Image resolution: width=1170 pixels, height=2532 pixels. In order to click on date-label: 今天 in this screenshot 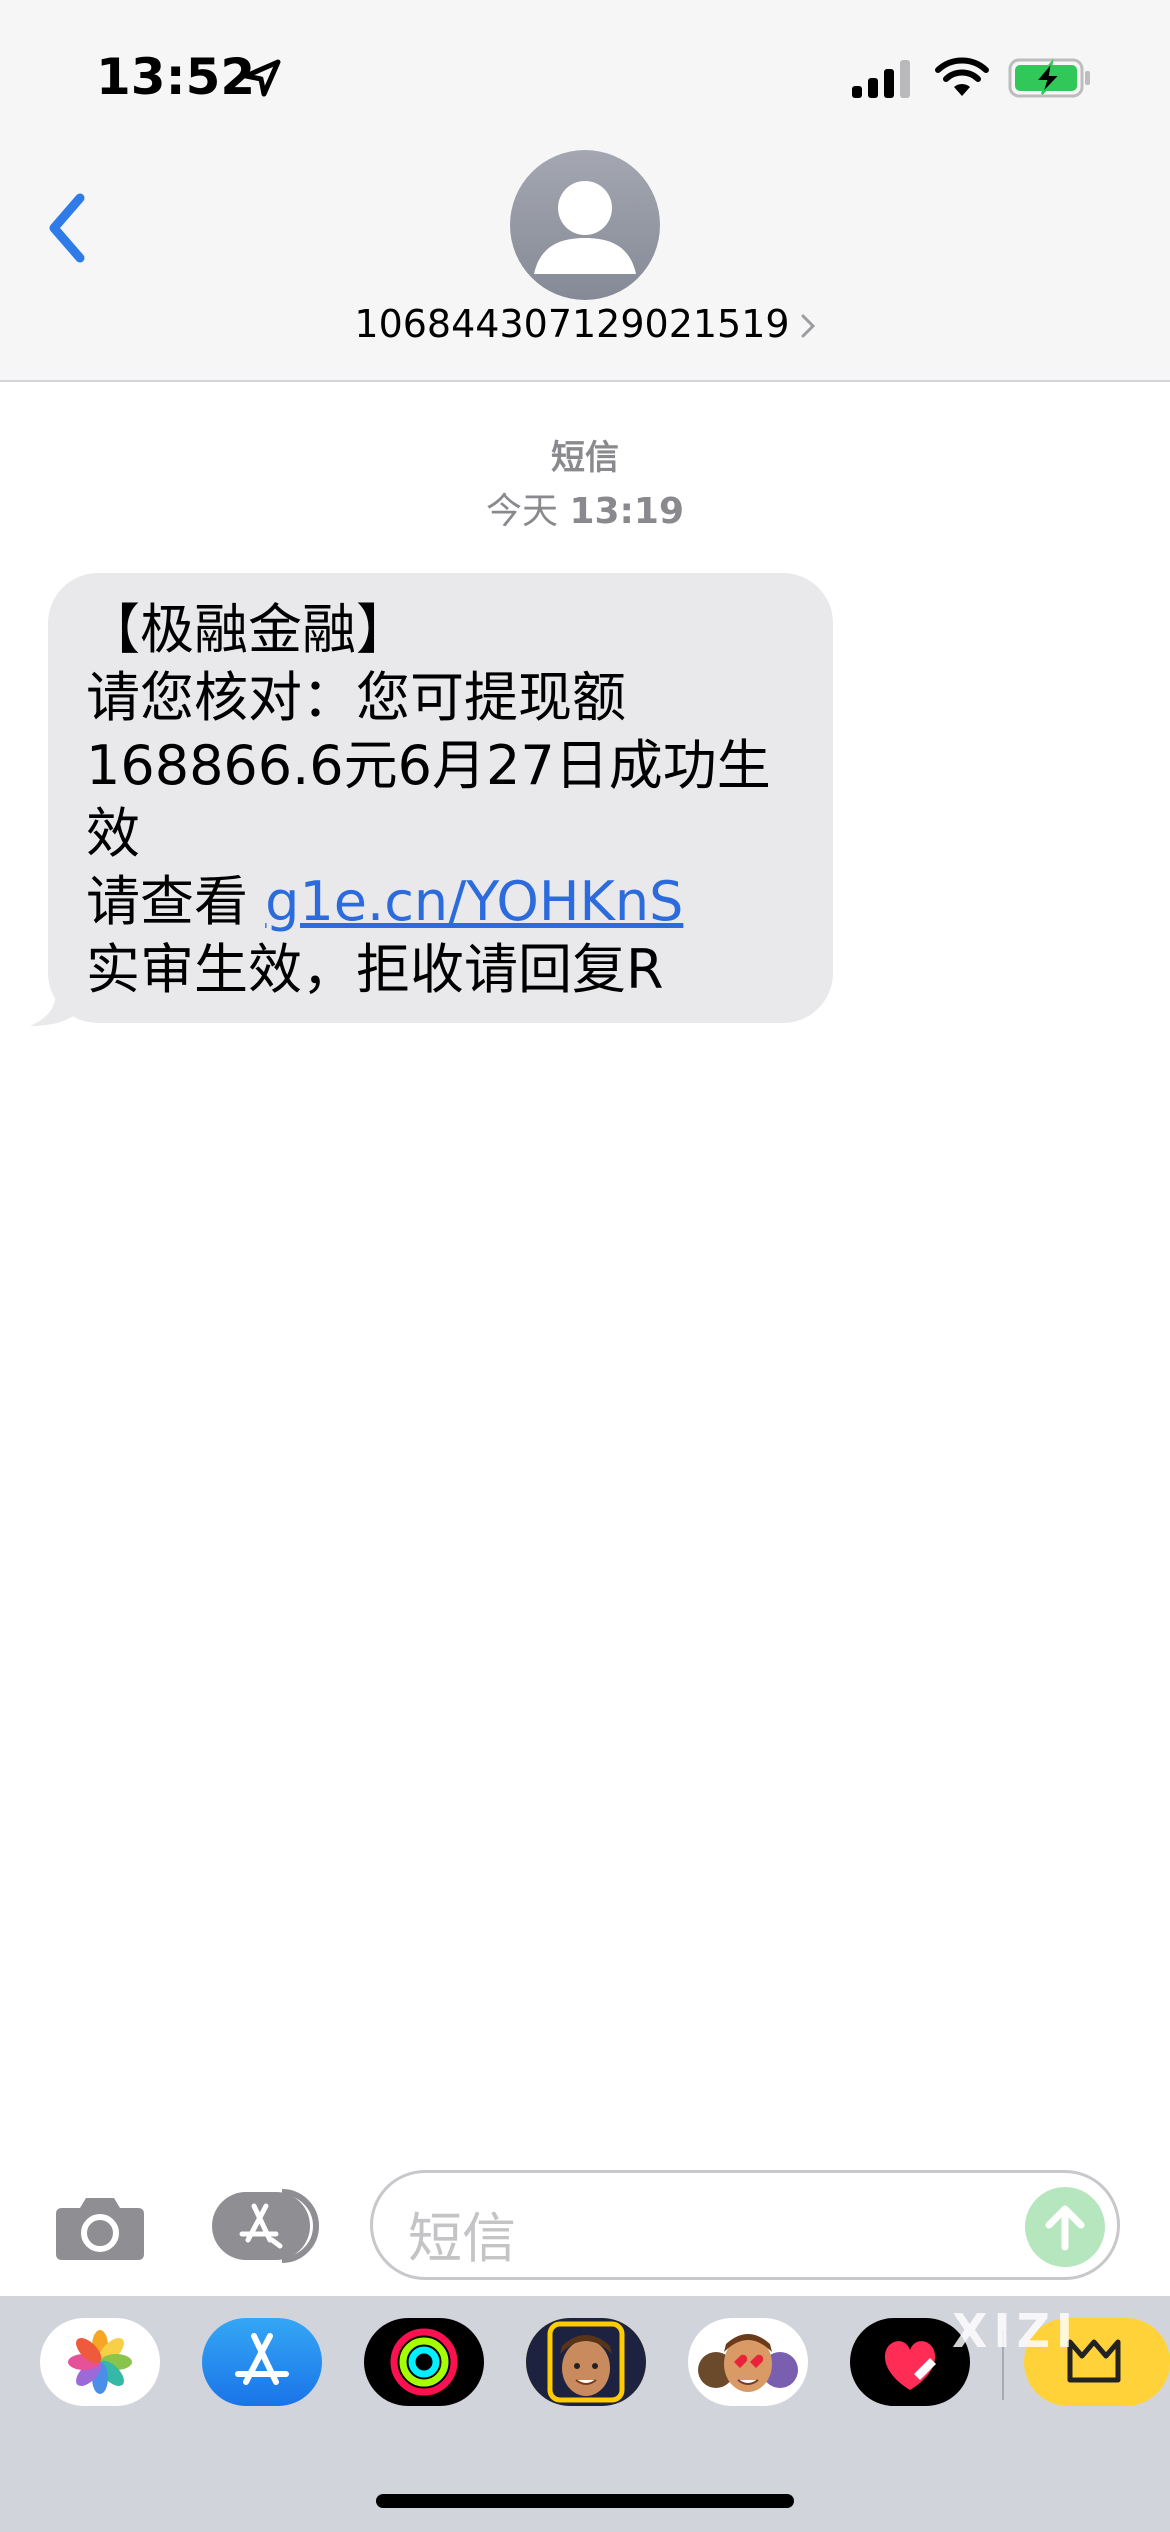, I will do `click(521, 511)`.